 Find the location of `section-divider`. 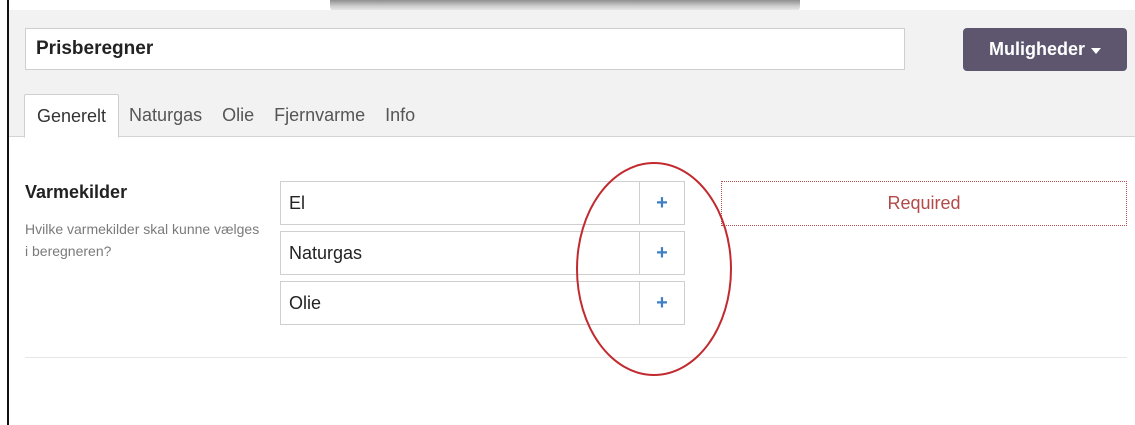

section-divider is located at coordinates (576, 357).